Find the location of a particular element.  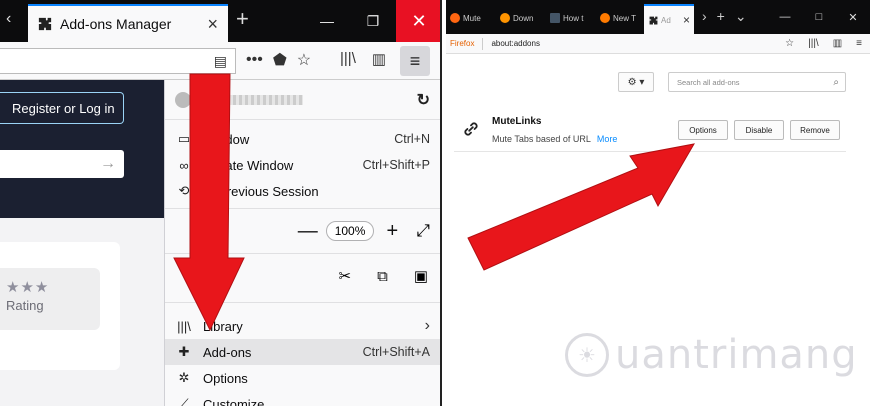

window-controls: — □ ✕ is located at coordinates (819, 17).